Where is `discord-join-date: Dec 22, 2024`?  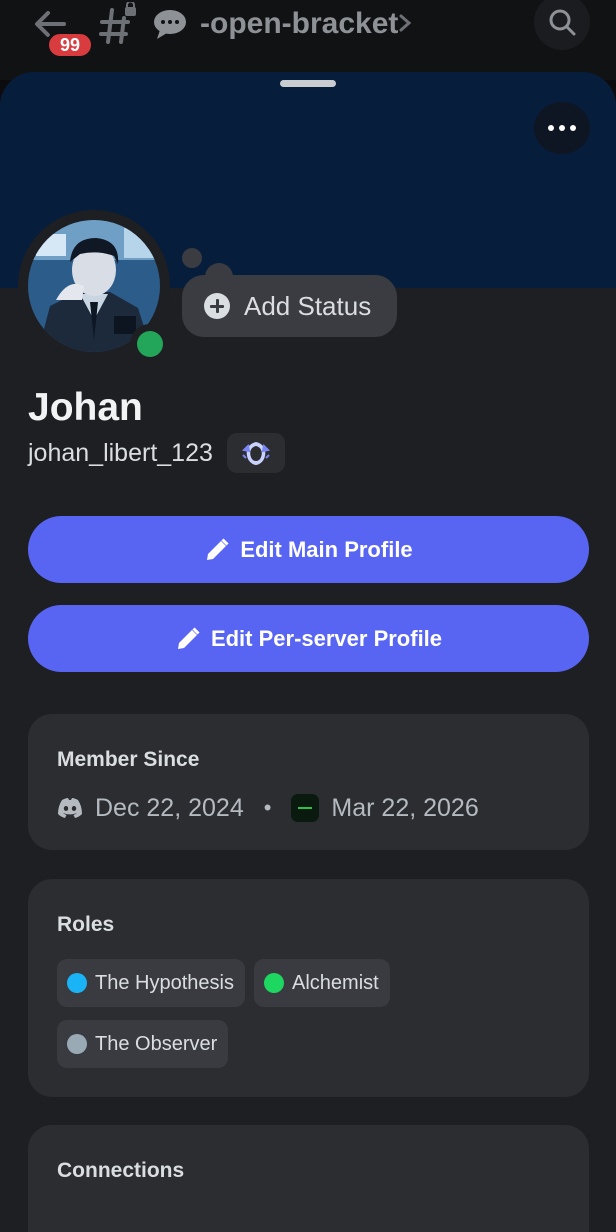
discord-join-date: Dec 22, 2024 is located at coordinates (169, 807).